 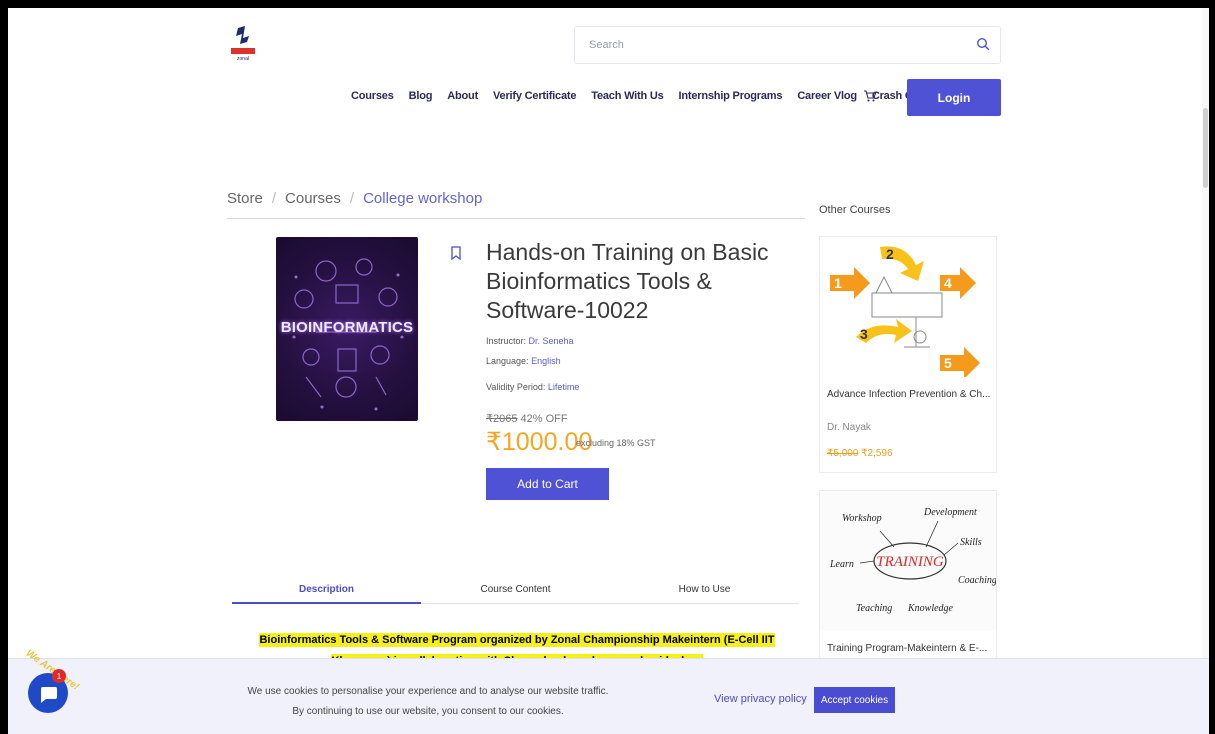 What do you see at coordinates (544, 419) in the screenshot?
I see `discount-badge: 42% OFF` at bounding box center [544, 419].